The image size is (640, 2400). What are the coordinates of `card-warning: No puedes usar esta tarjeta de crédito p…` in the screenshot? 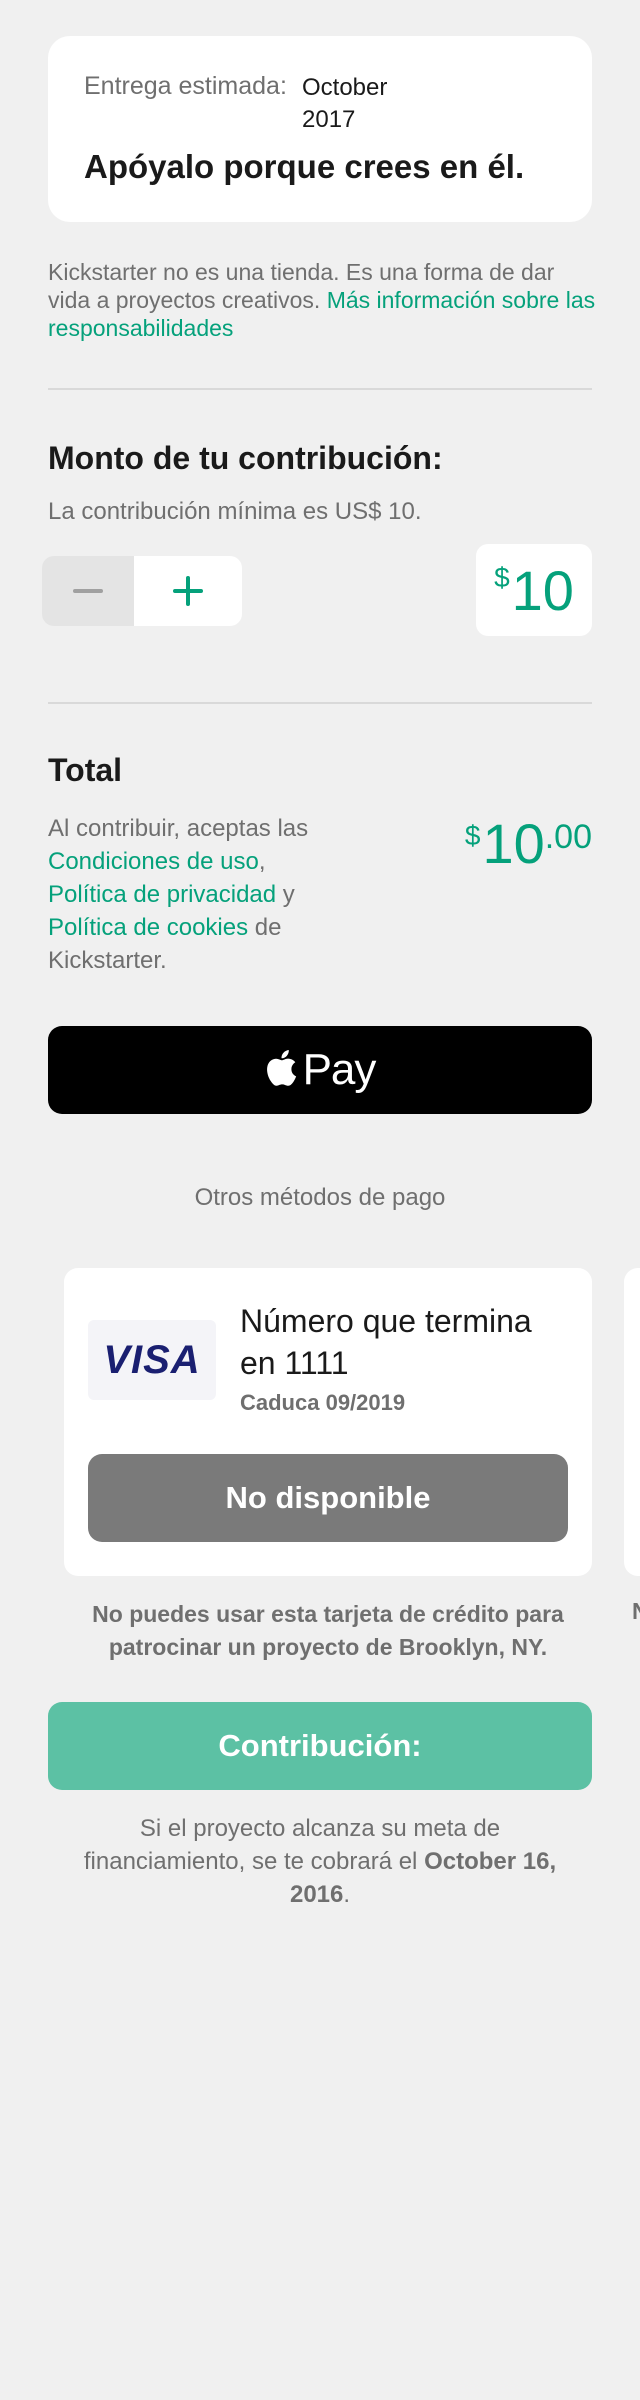 It's located at (328, 1630).